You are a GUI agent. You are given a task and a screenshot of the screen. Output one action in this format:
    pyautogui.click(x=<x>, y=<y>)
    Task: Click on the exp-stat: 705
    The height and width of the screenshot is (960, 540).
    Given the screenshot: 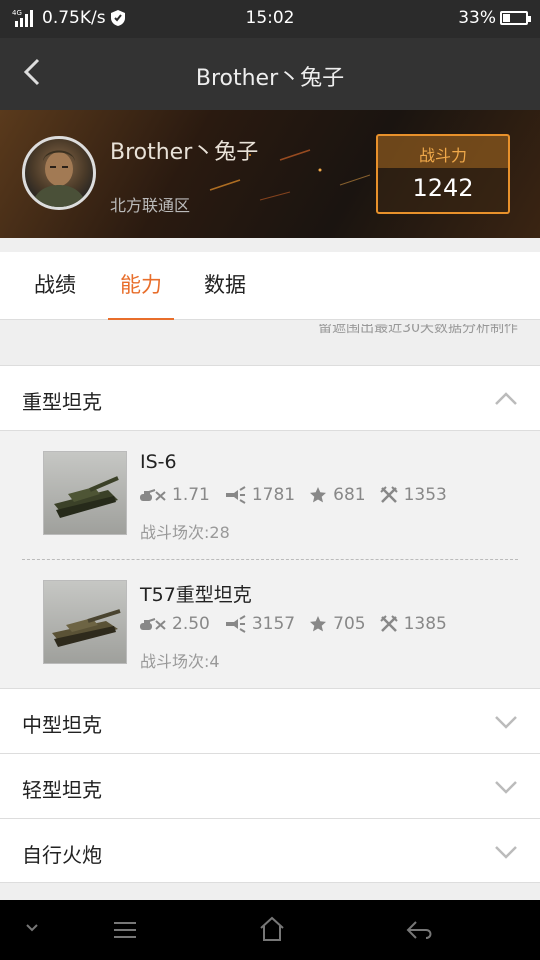 What is the action you would take?
    pyautogui.click(x=337, y=624)
    